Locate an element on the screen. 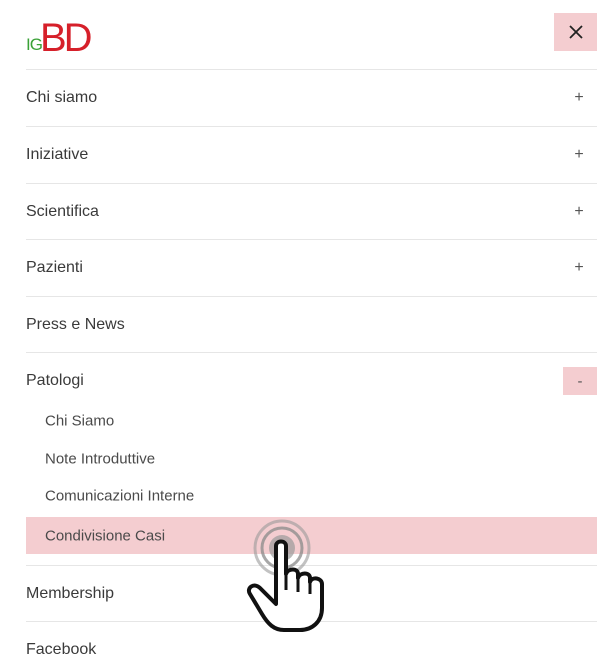 The width and height of the screenshot is (597, 657). menu-item-label: Scientifica is located at coordinates (62, 211).